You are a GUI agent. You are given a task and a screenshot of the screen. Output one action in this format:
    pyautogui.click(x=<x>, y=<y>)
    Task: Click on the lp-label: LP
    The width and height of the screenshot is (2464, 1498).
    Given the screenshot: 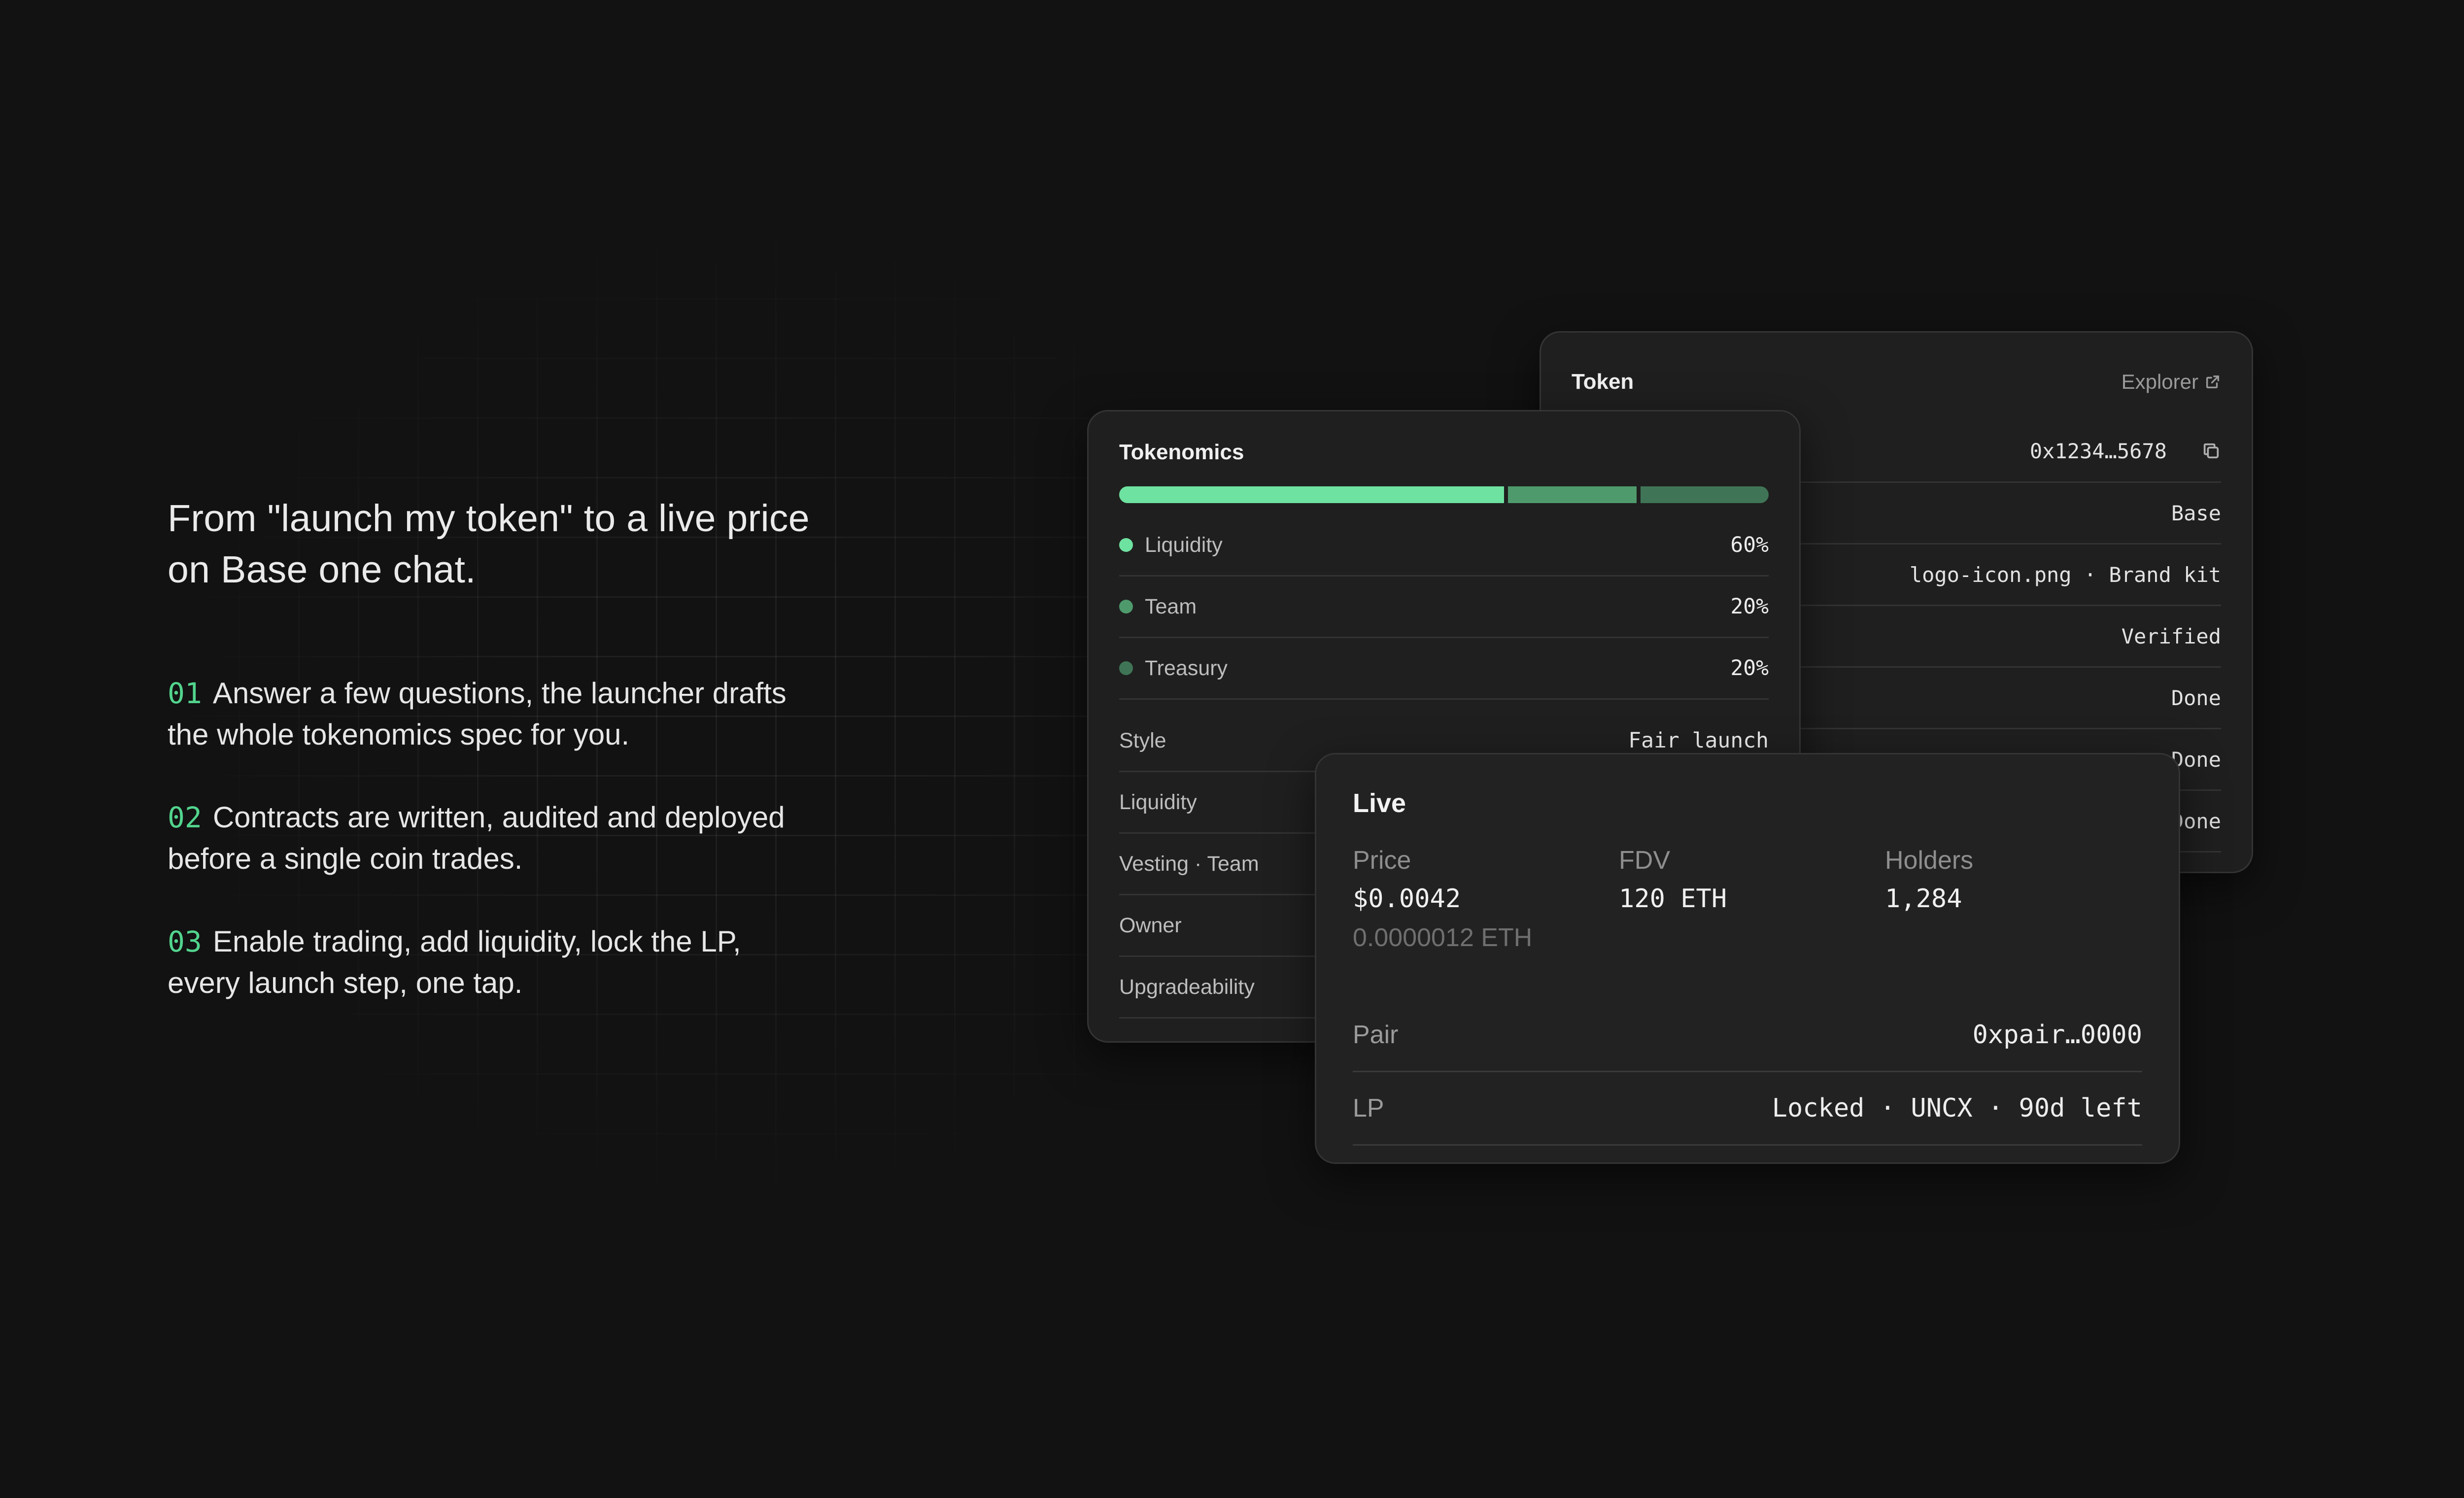 What is the action you would take?
    pyautogui.click(x=1368, y=1108)
    